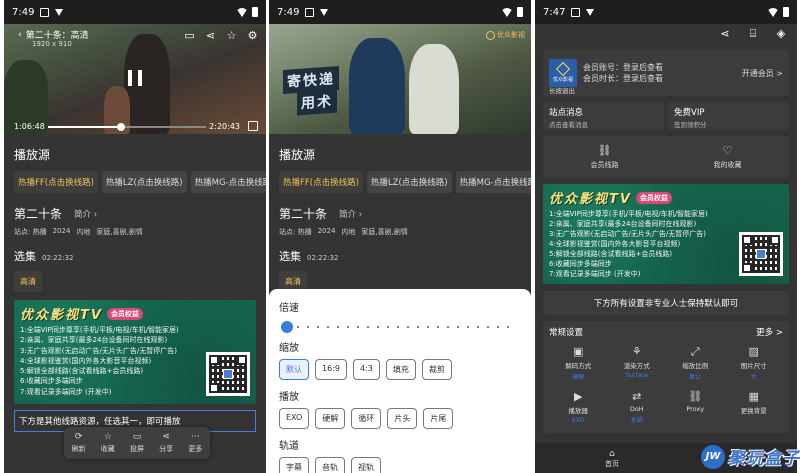 The width and height of the screenshot is (800, 473). What do you see at coordinates (252, 35) in the screenshot?
I see `settings-icon: ⚙` at bounding box center [252, 35].